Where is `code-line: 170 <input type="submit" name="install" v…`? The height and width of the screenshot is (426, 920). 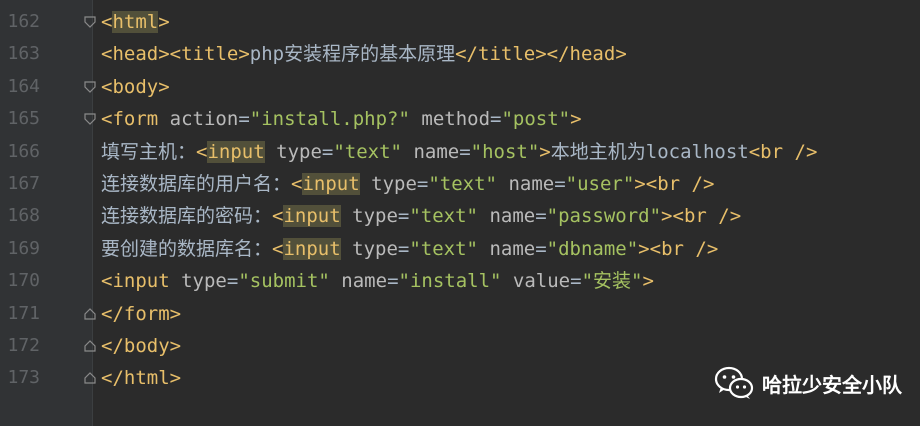
code-line: 170 <input type="submit" name="install" v… is located at coordinates (460, 281).